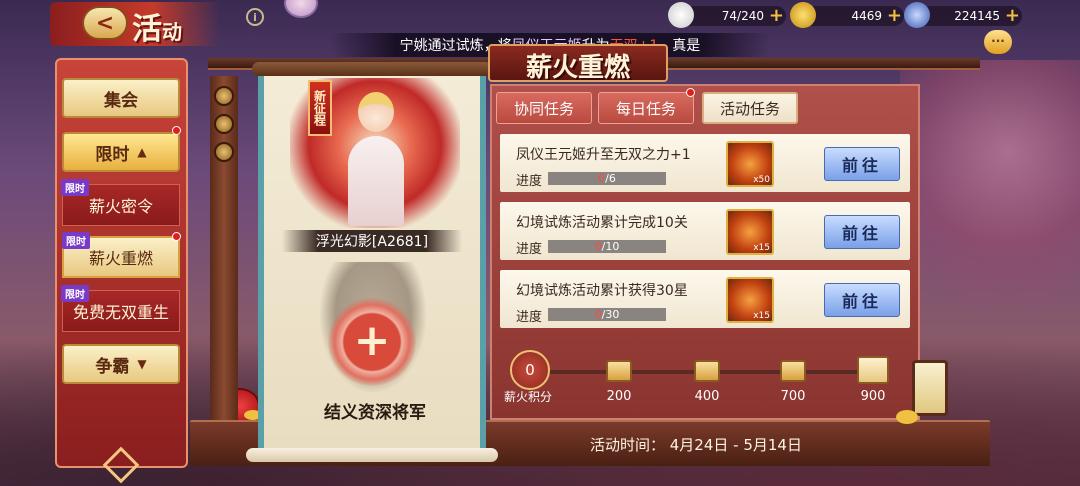  What do you see at coordinates (707, 396) in the screenshot?
I see `milestone-label: 400` at bounding box center [707, 396].